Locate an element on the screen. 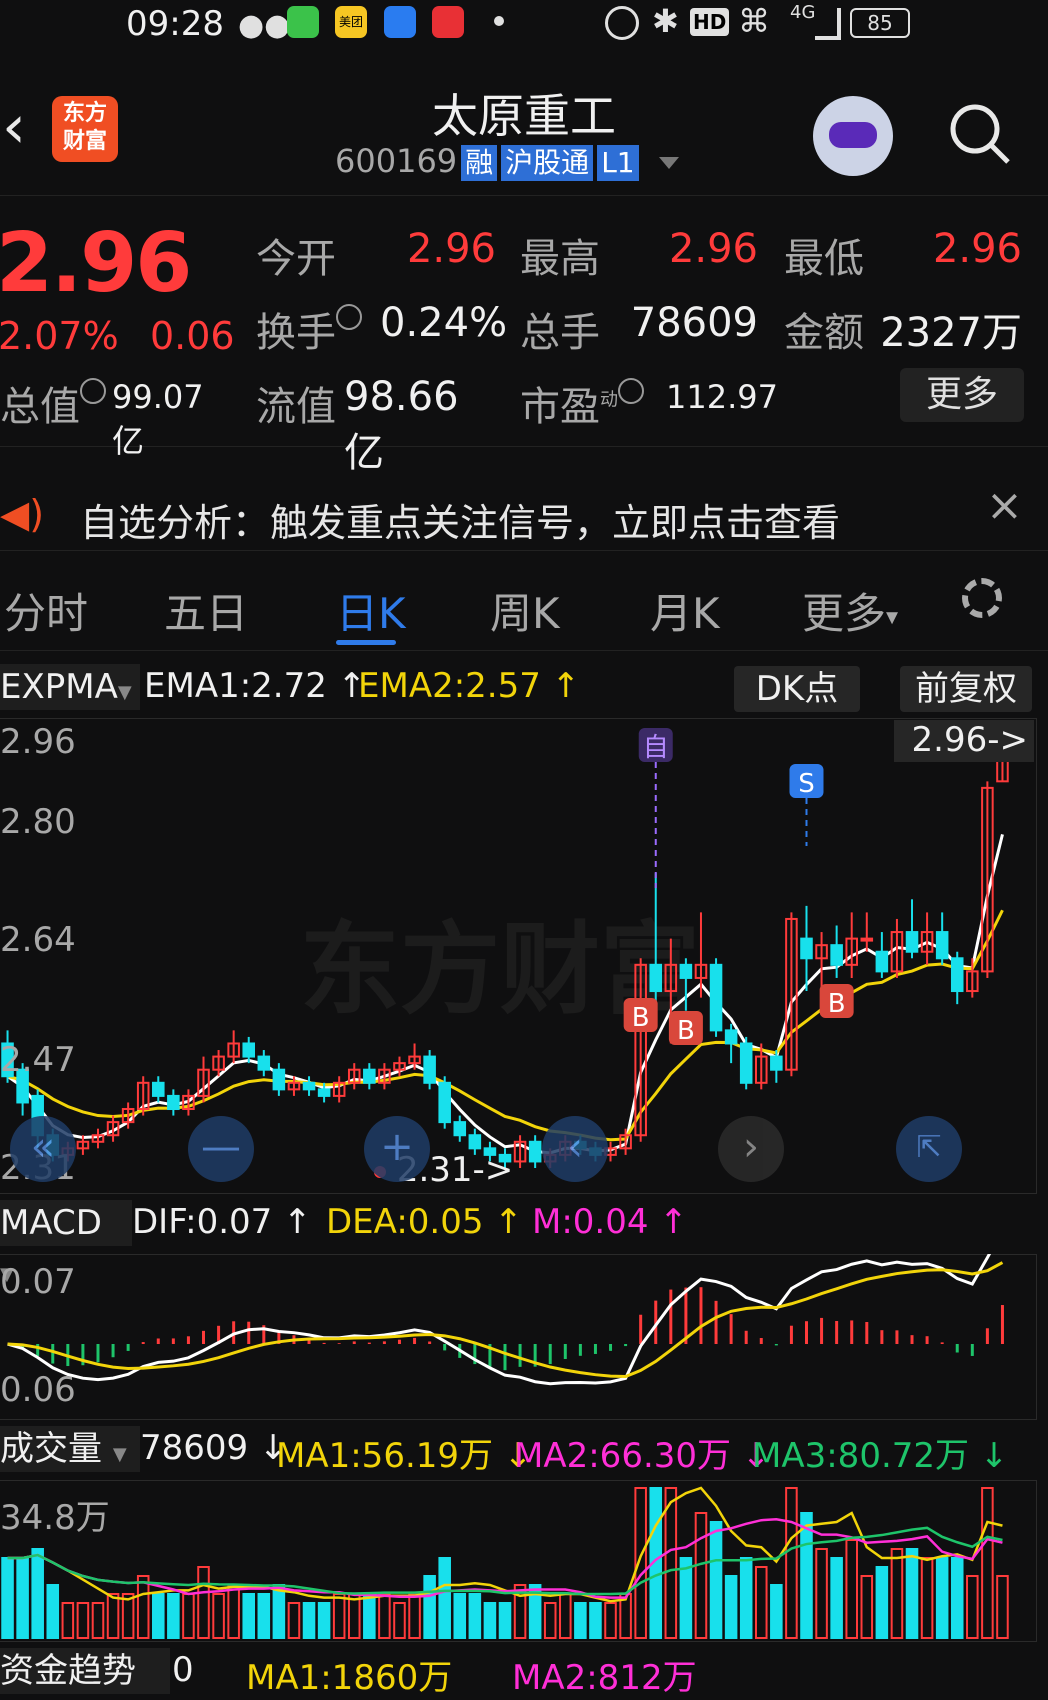 This screenshot has width=1048, height=1700. stock-code: 600169 is located at coordinates (396, 161).